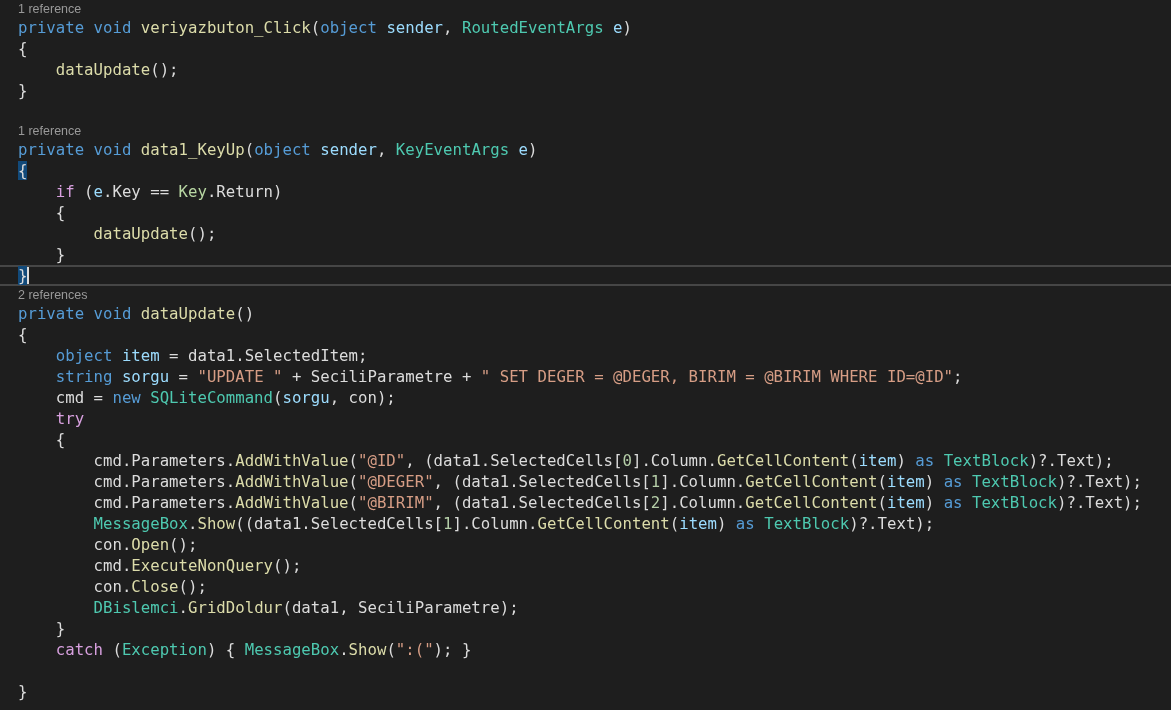 The image size is (1171, 710). I want to click on code-line: private void dataUpdate(), so click(136, 313).